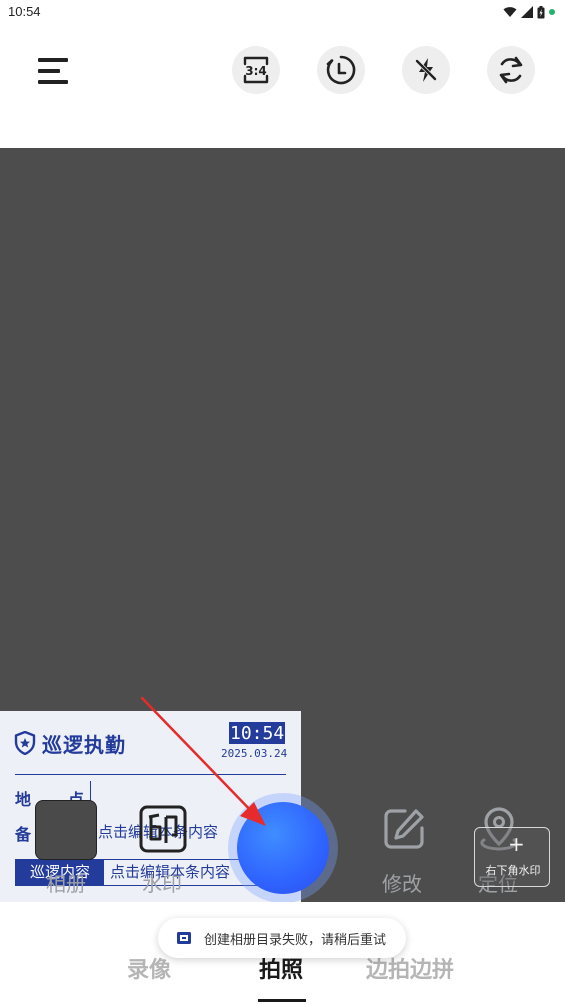 The image size is (565, 1004). What do you see at coordinates (510, 12) in the screenshot?
I see `wifi-icon` at bounding box center [510, 12].